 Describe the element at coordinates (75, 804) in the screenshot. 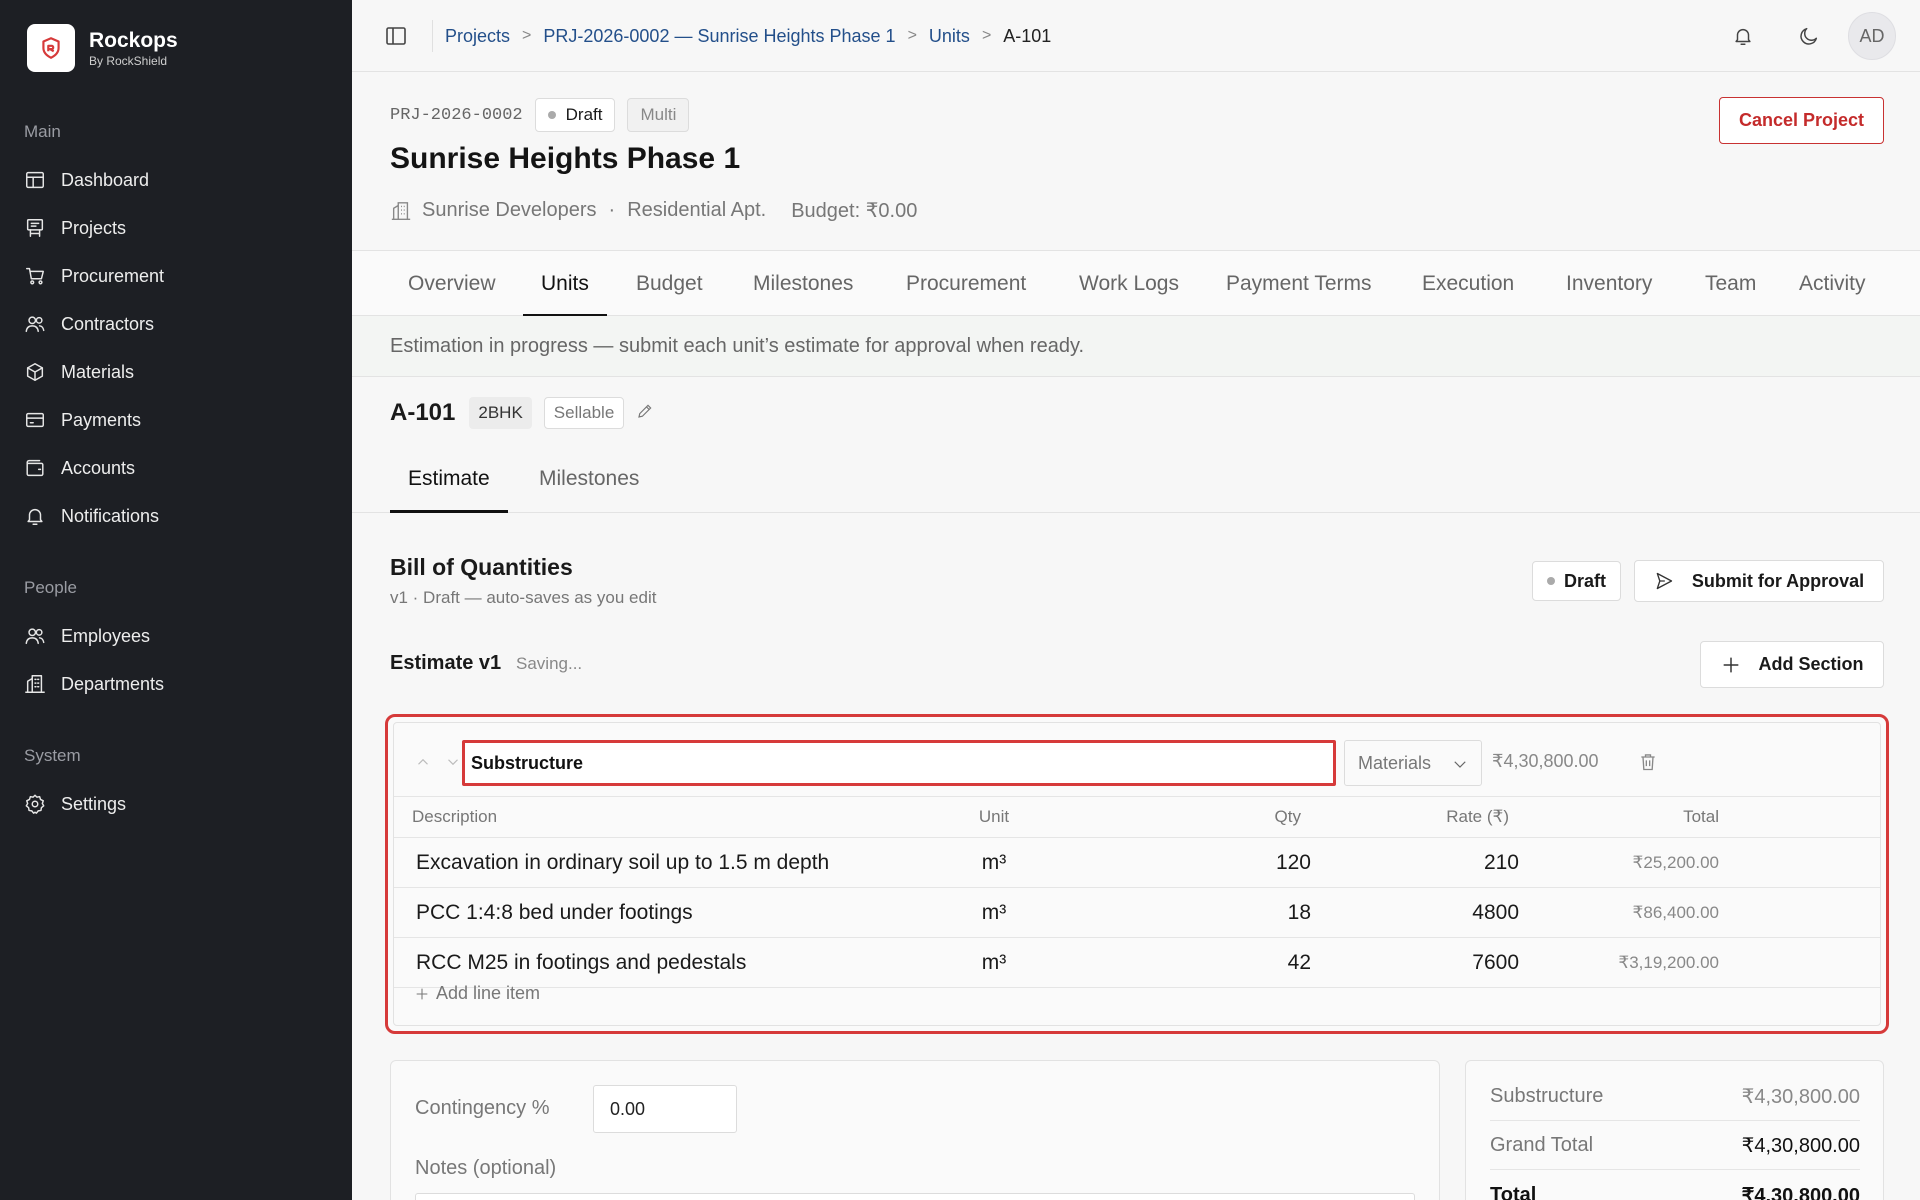

I see `sidebar-item-settings: Settings` at that location.